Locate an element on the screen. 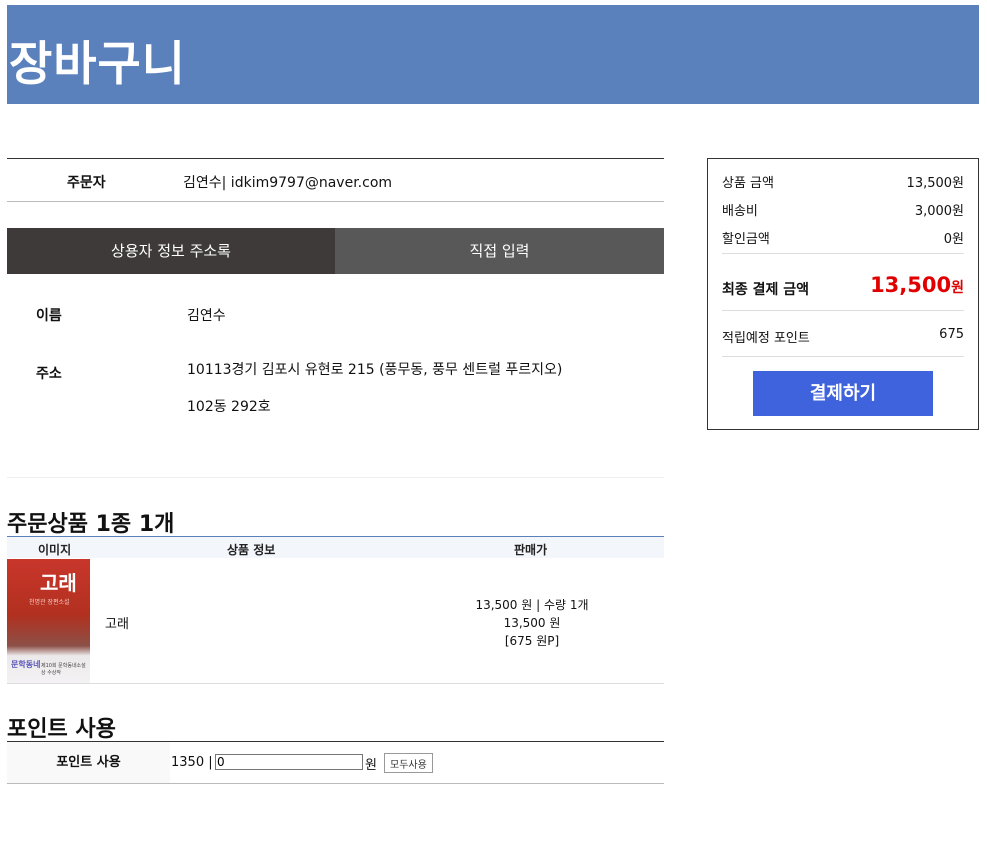 This screenshot has height=856, width=987. orderer-value: 김연수| idkim9797@naver.com is located at coordinates (288, 183).